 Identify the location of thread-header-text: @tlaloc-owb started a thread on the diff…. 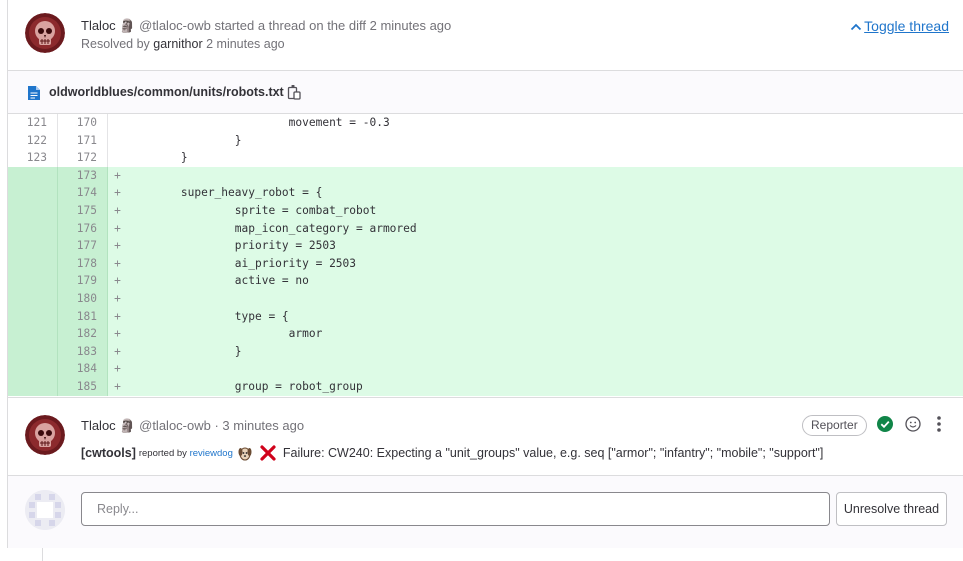
(295, 25).